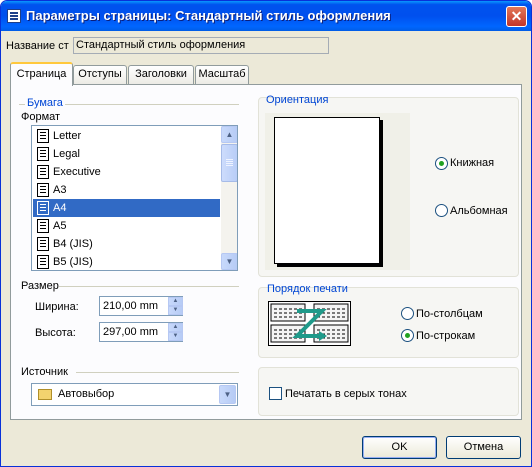 This screenshot has height=467, width=532. What do you see at coordinates (149, 286) in the screenshot?
I see `size-group-line` at bounding box center [149, 286].